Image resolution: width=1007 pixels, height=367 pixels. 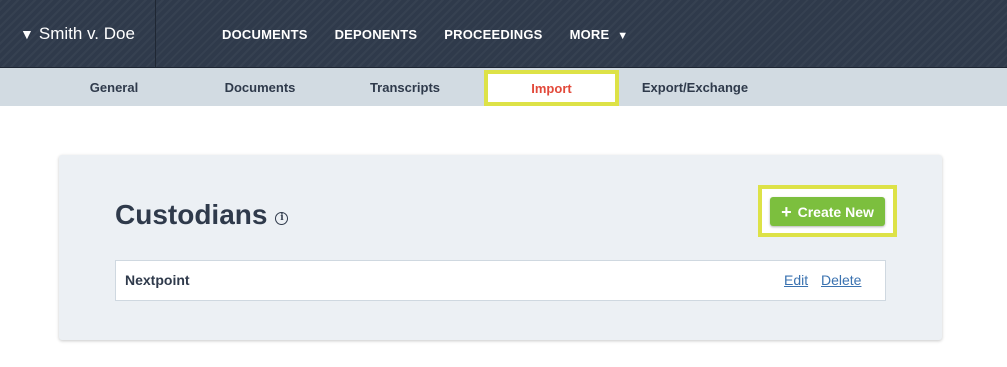 What do you see at coordinates (500, 280) in the screenshot?
I see `list-item: Nextpoint Edit Delete` at bounding box center [500, 280].